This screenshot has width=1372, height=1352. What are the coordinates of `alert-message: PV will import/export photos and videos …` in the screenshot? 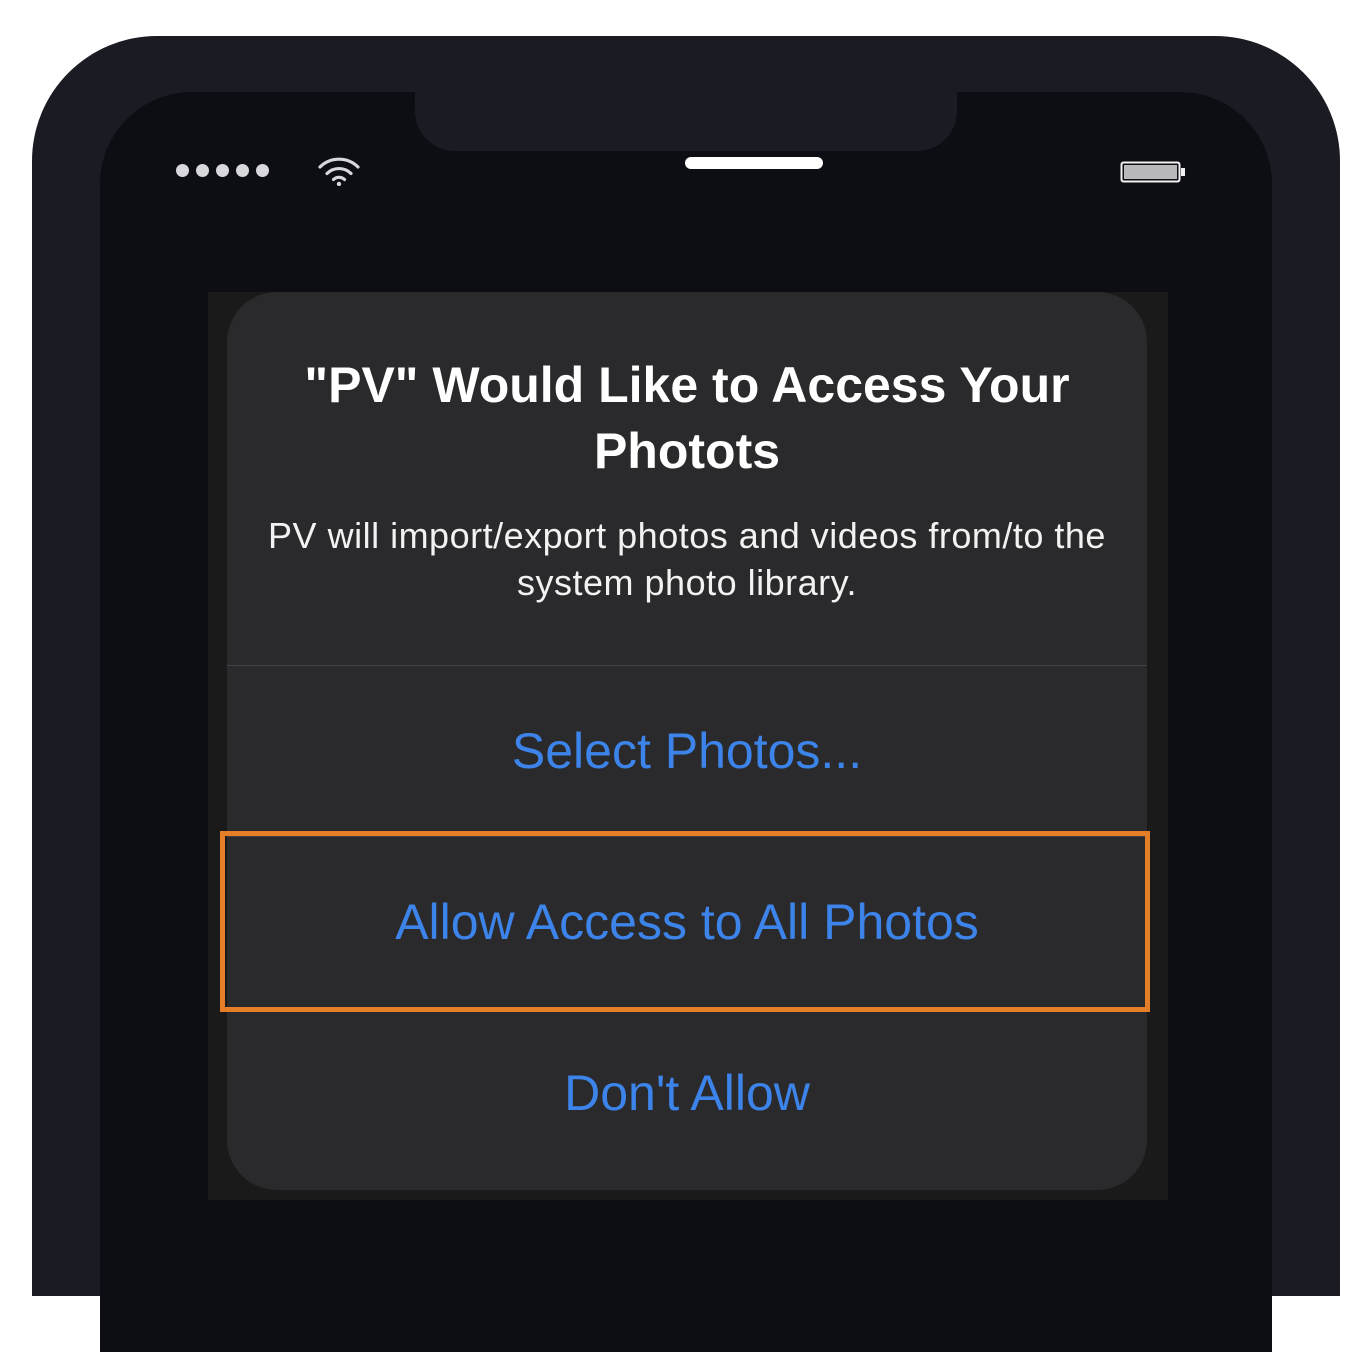 It's located at (687, 559).